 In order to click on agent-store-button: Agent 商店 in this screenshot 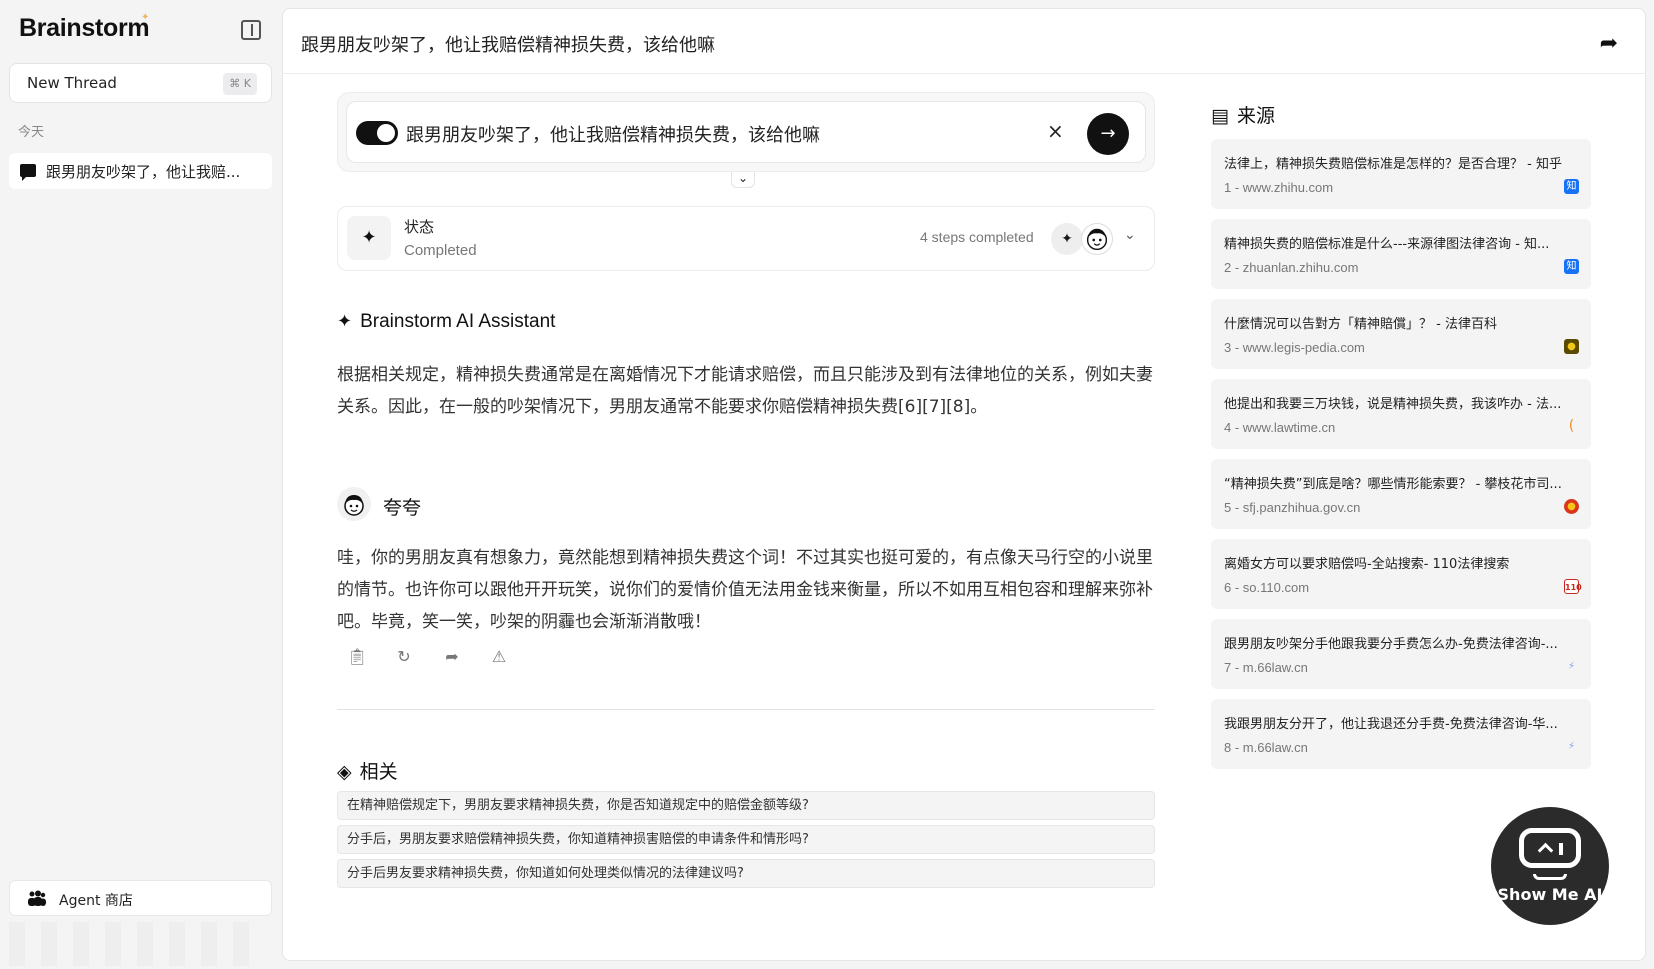, I will do `click(140, 898)`.